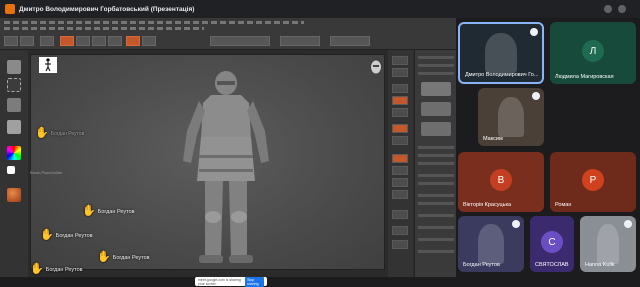 This screenshot has width=640, height=287. I want to click on spix-button, so click(400, 72).